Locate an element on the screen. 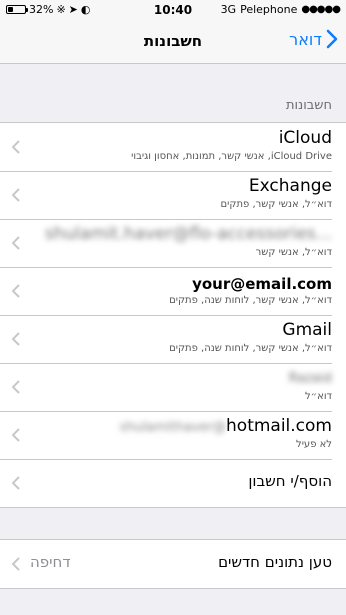 This screenshot has height=615, width=346. account-title: Exchange is located at coordinates (290, 186).